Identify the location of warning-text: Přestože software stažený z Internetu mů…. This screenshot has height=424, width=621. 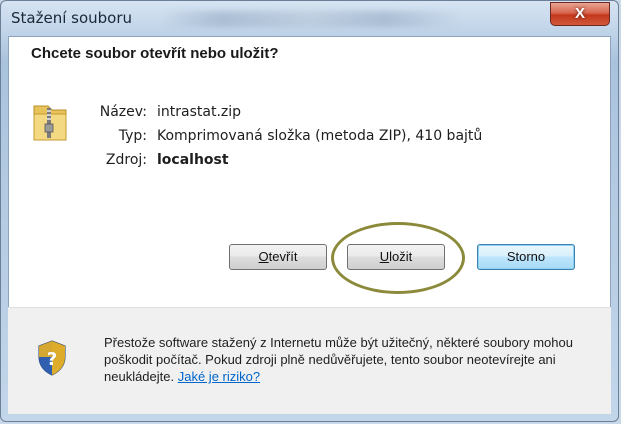
(344, 359).